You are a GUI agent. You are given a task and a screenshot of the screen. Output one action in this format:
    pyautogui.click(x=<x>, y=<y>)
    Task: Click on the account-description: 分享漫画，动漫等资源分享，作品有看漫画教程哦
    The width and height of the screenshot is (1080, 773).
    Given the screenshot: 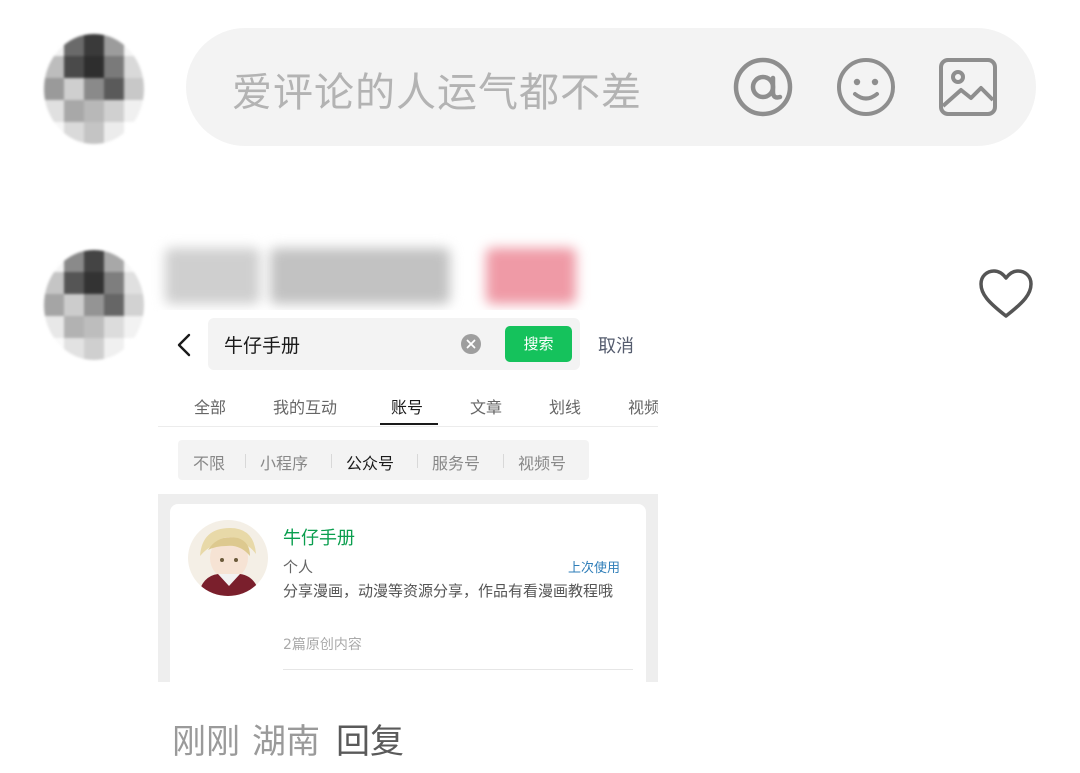 What is the action you would take?
    pyautogui.click(x=448, y=591)
    